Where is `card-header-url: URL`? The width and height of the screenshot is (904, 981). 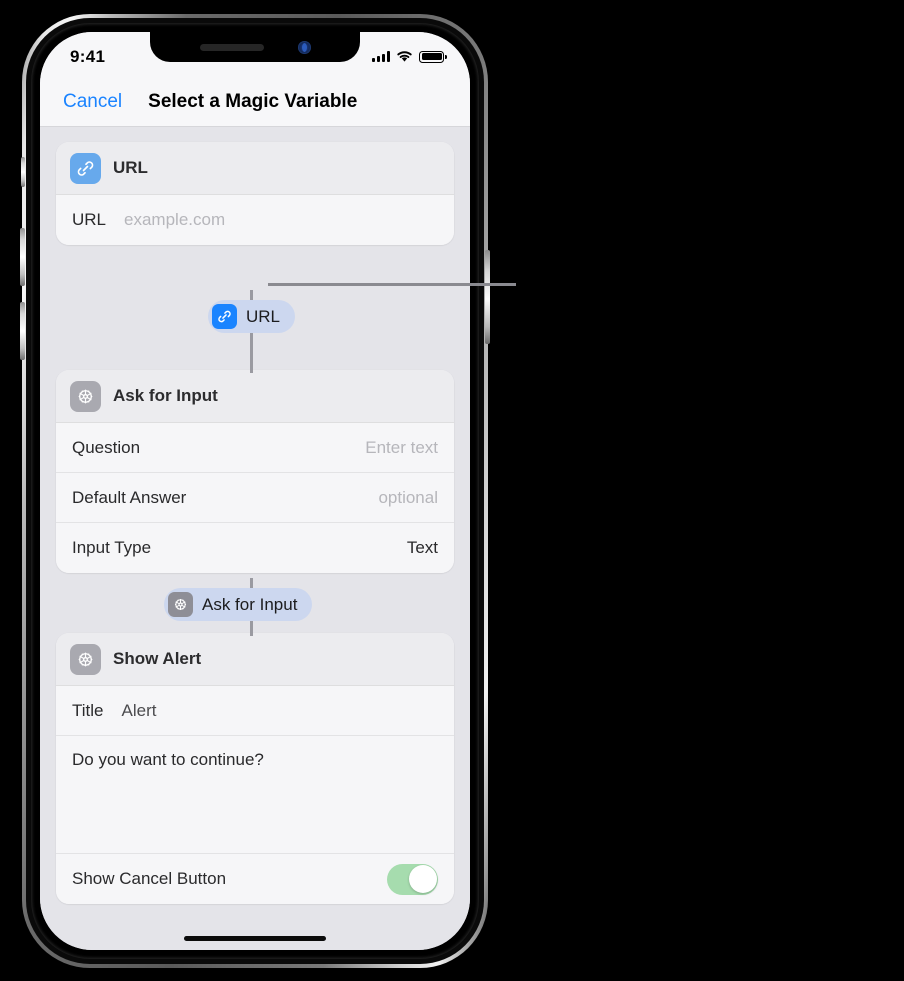
card-header-url: URL is located at coordinates (255, 168).